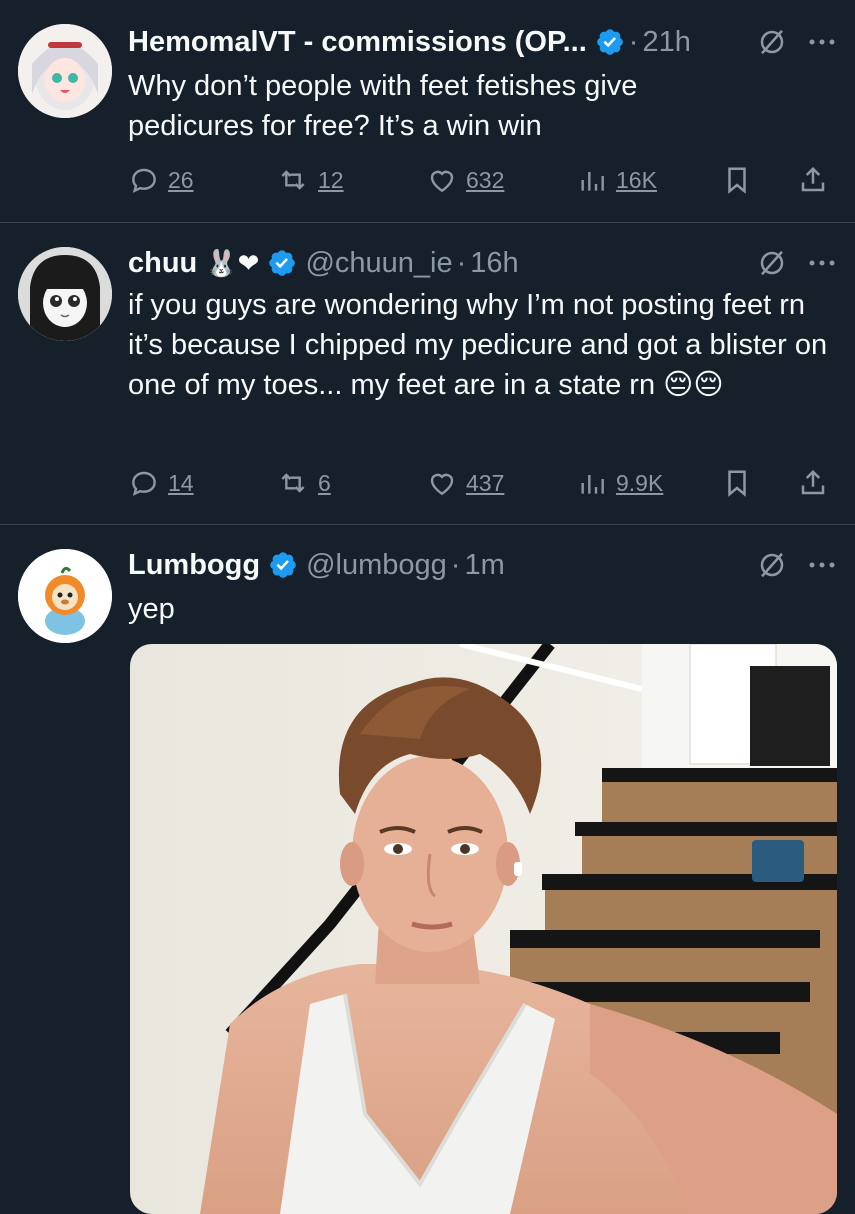  Describe the element at coordinates (161, 483) in the screenshot. I see `reply-button: 14` at that location.